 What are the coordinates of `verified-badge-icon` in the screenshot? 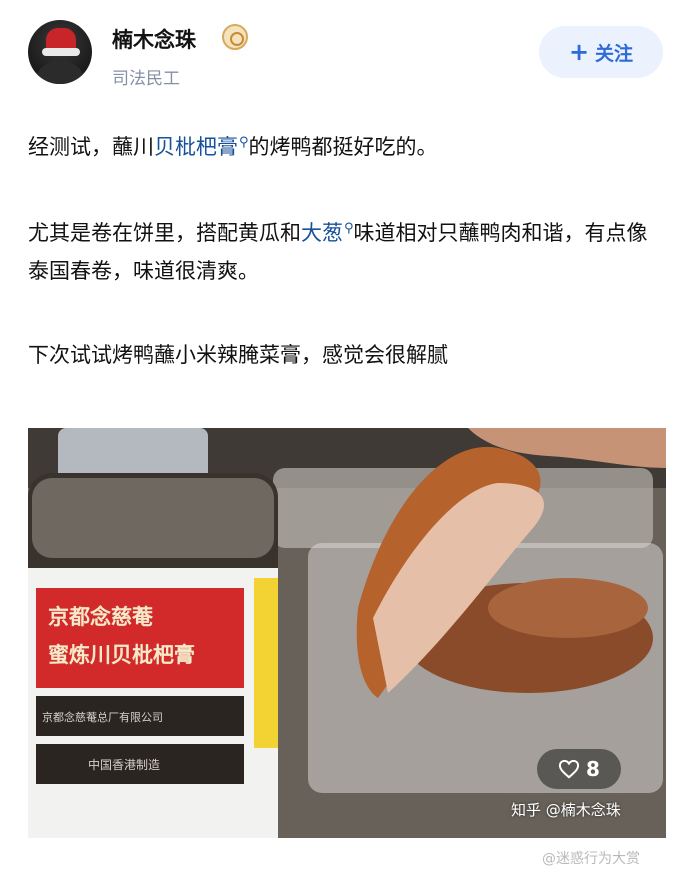 It's located at (235, 37).